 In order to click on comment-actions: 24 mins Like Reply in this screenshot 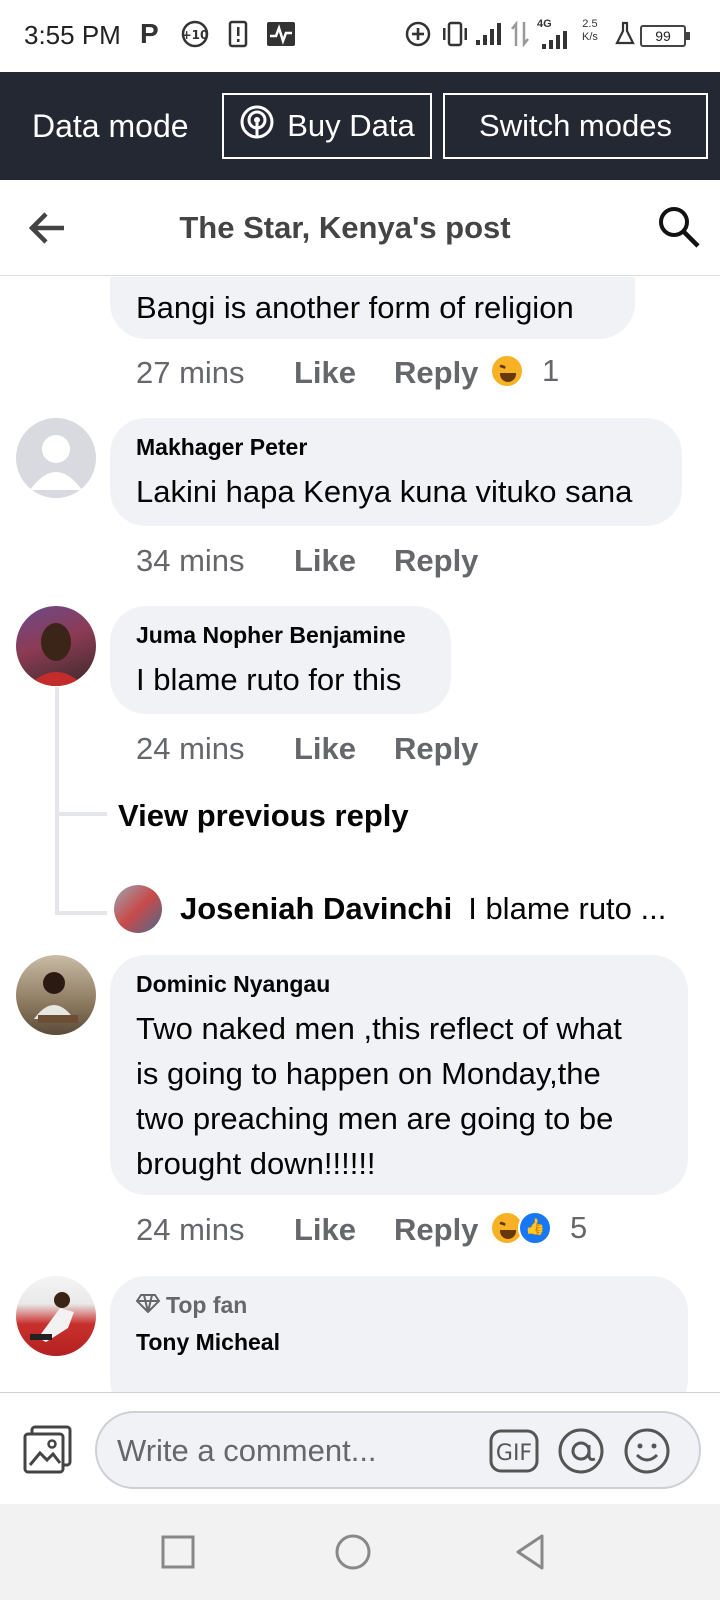, I will do `click(416, 751)`.